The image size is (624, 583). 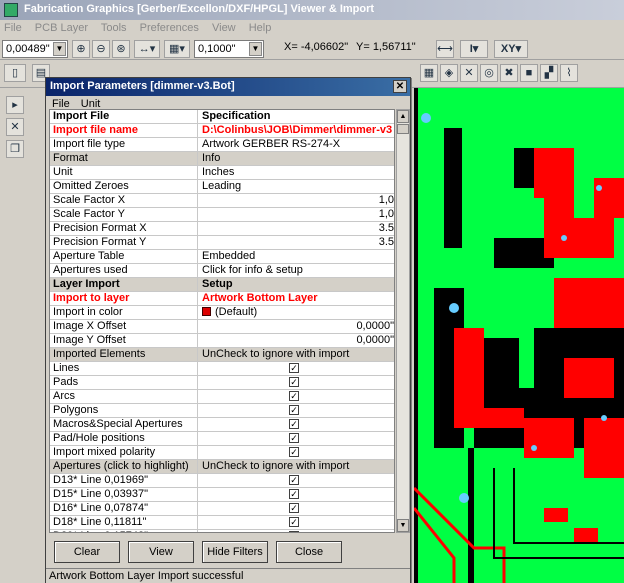 What do you see at coordinates (386, 47) in the screenshot?
I see `y-coordinate-readout: Y= 1,56711"` at bounding box center [386, 47].